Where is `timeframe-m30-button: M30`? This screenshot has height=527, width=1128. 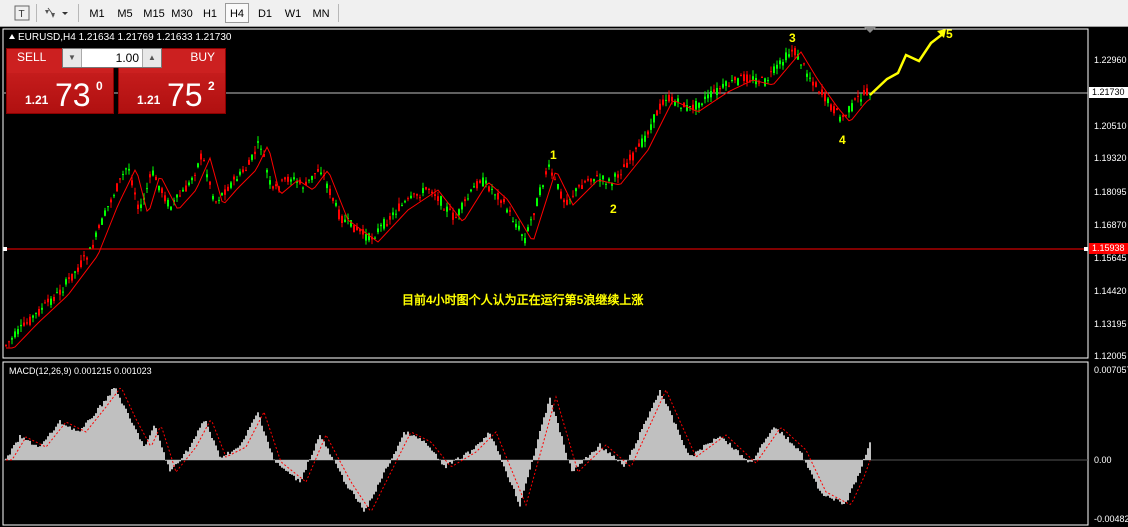
timeframe-m30-button: M30 is located at coordinates (182, 13).